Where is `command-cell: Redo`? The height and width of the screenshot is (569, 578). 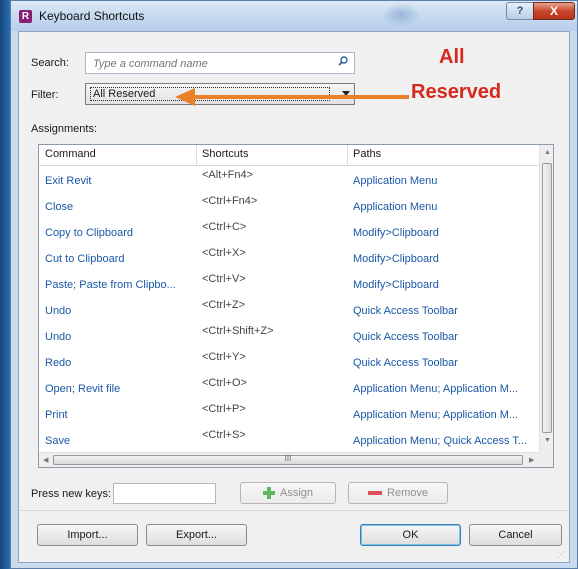
command-cell: Redo is located at coordinates (58, 363).